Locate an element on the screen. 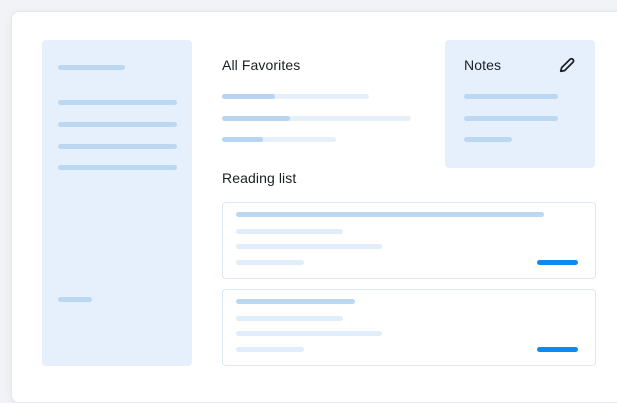 Image resolution: width=617 pixels, height=403 pixels. notes-title: Notes is located at coordinates (483, 65).